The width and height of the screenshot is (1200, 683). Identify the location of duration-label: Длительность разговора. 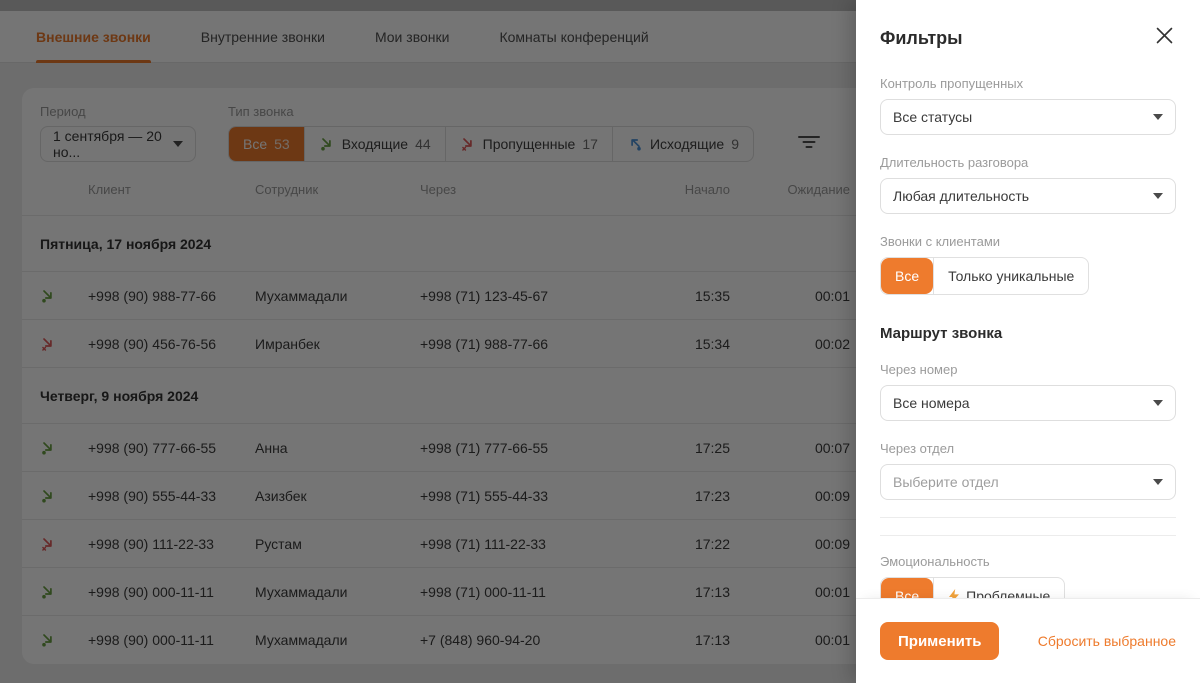
(954, 162).